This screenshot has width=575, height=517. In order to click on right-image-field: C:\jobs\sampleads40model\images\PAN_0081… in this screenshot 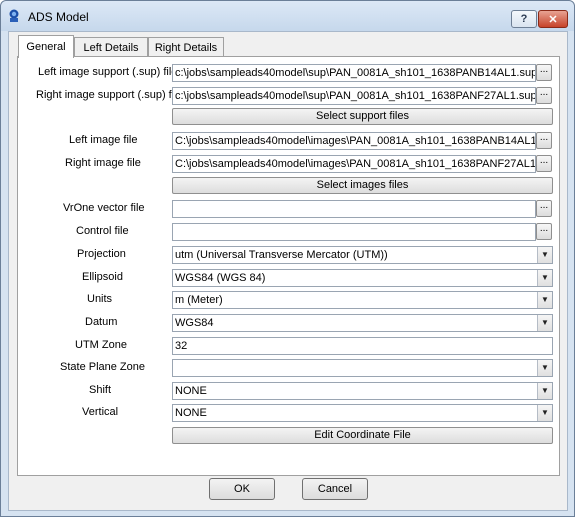, I will do `click(354, 164)`.